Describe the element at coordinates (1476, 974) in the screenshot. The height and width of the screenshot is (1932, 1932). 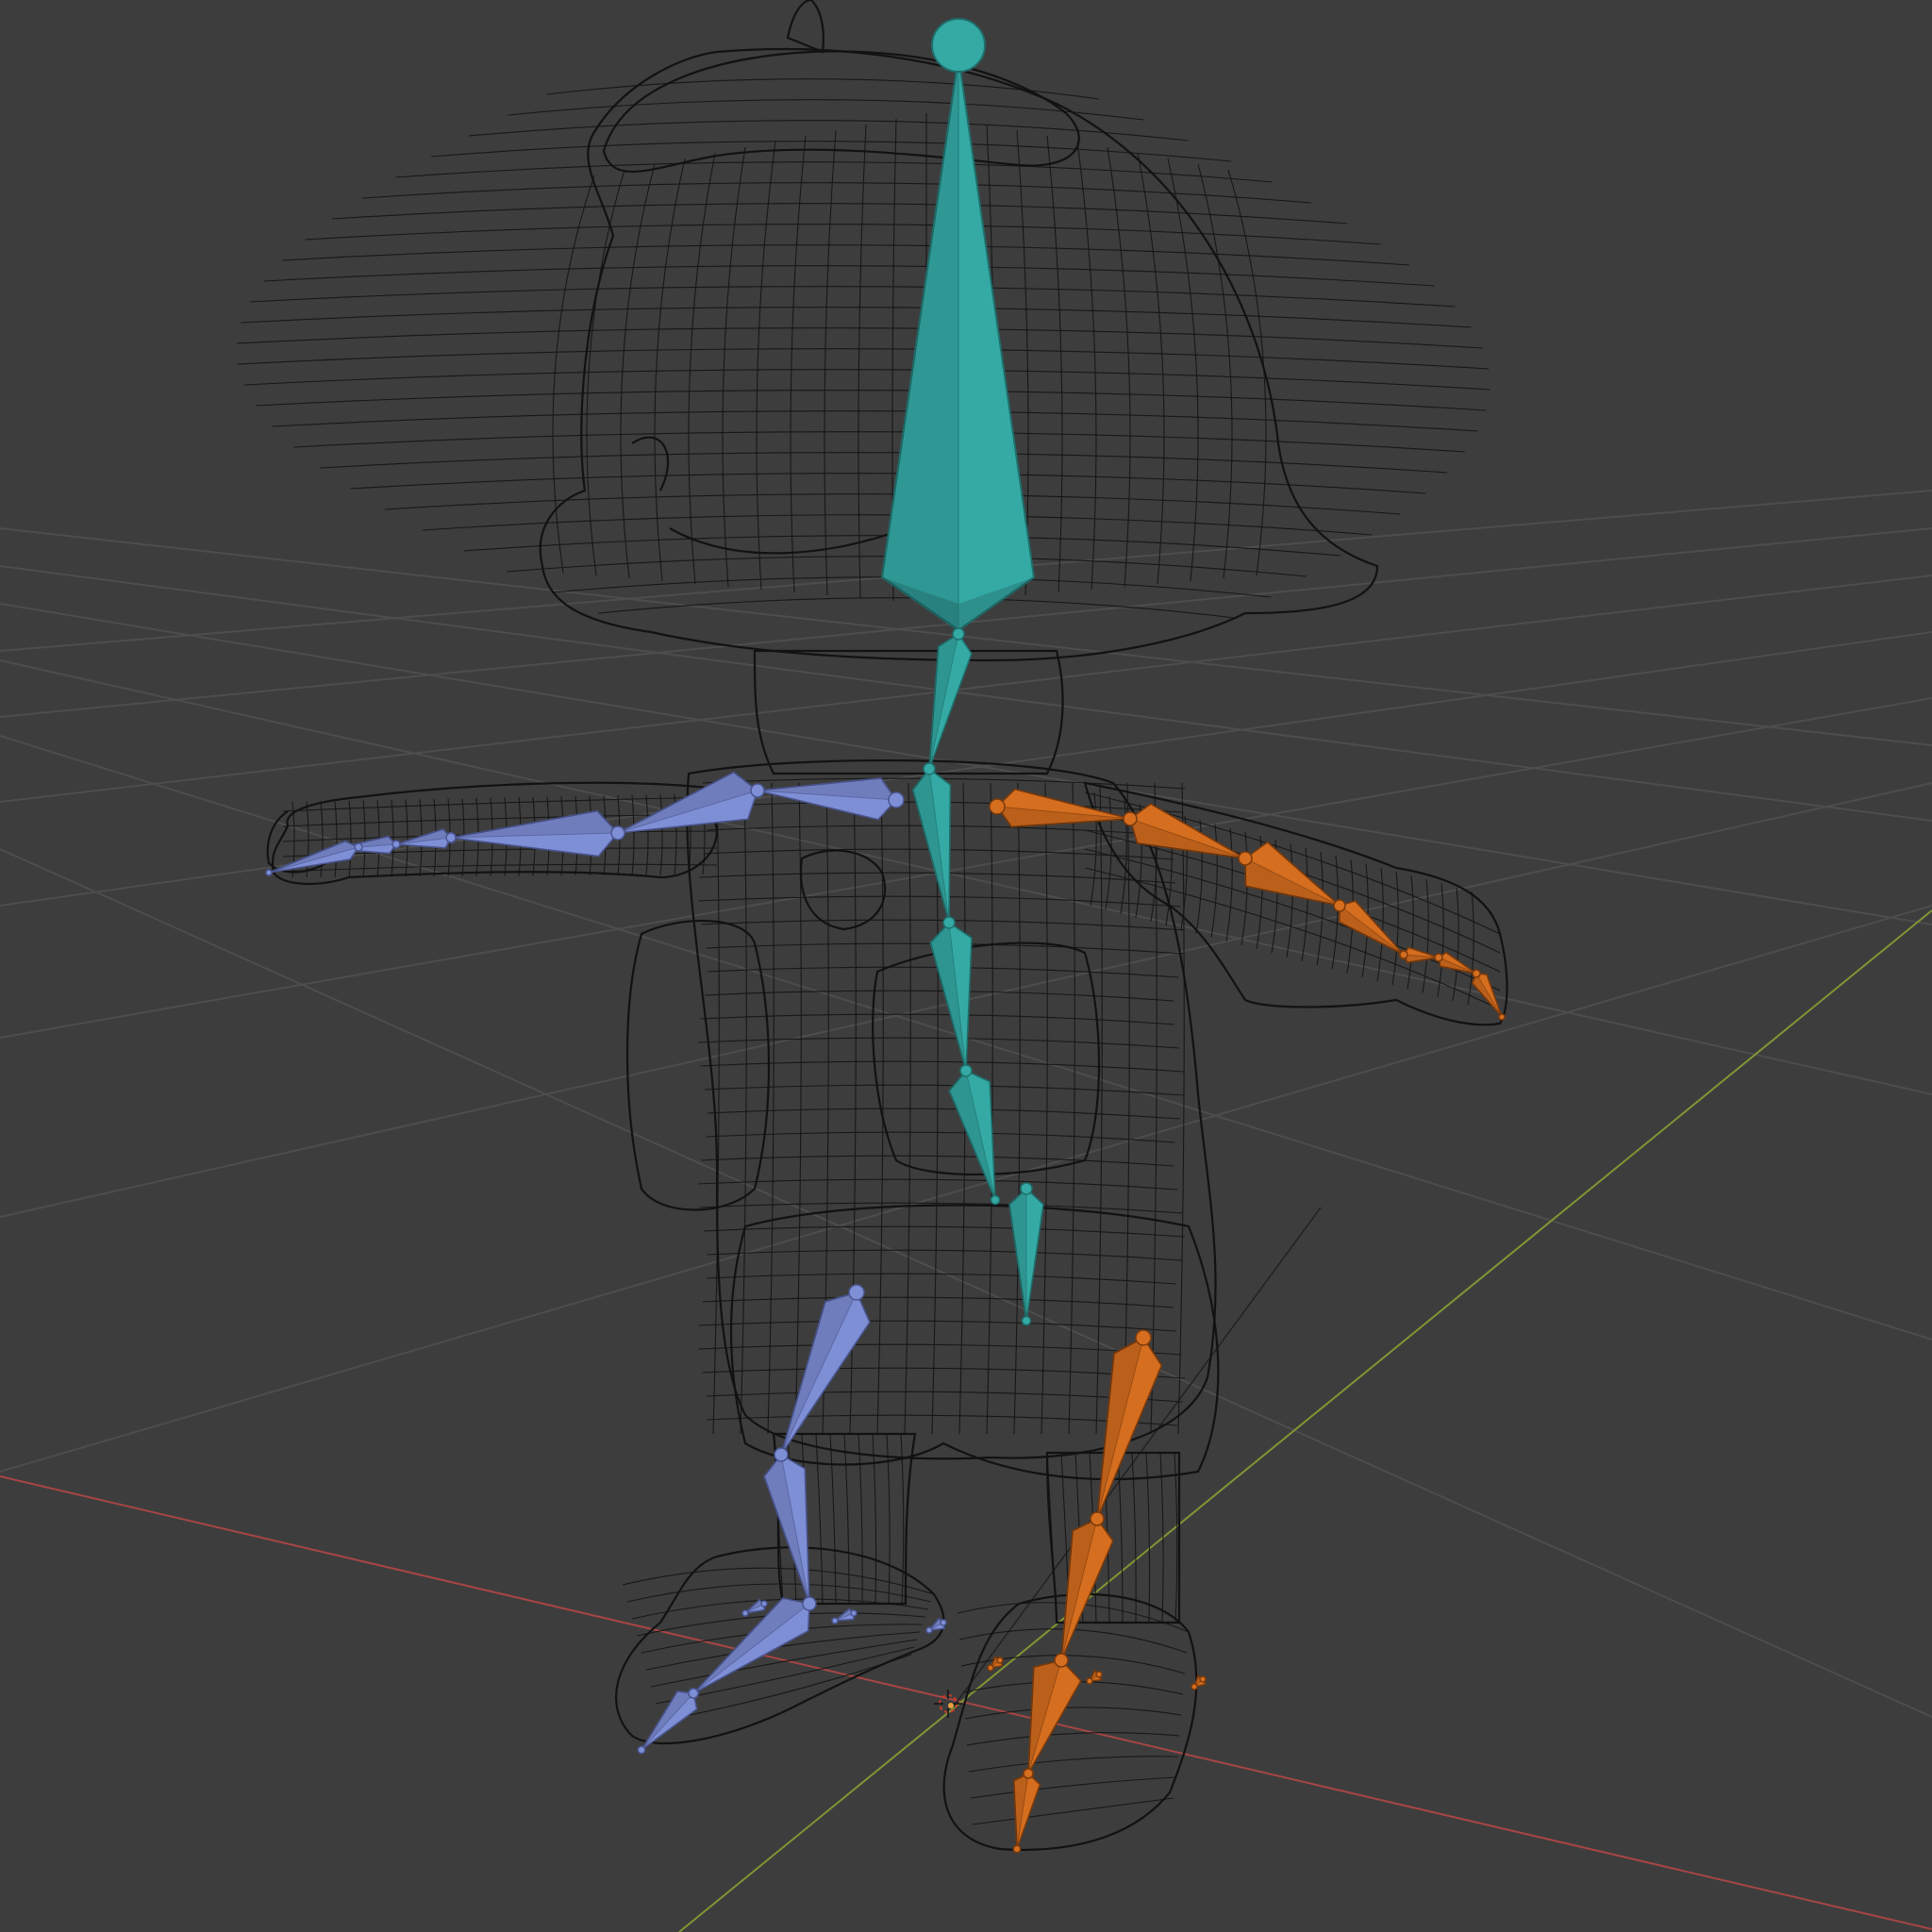
I see `bone-finger-left-3-head-joint` at that location.